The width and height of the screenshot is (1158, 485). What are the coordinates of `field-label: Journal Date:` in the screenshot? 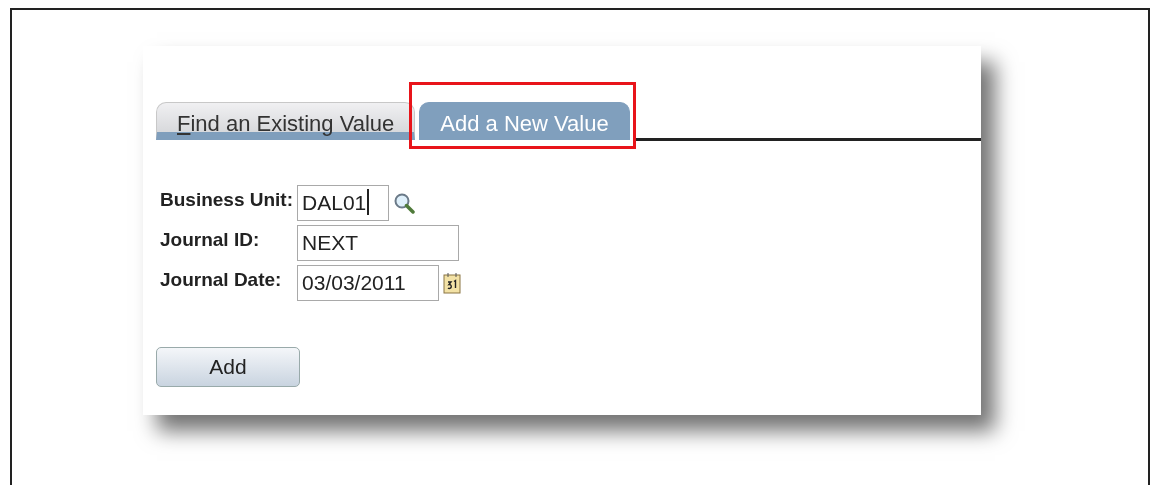 It's located at (221, 279).